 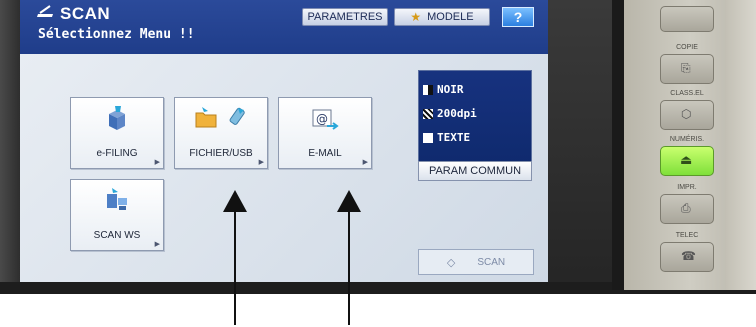 I want to click on top-hardware-button, so click(x=687, y=19).